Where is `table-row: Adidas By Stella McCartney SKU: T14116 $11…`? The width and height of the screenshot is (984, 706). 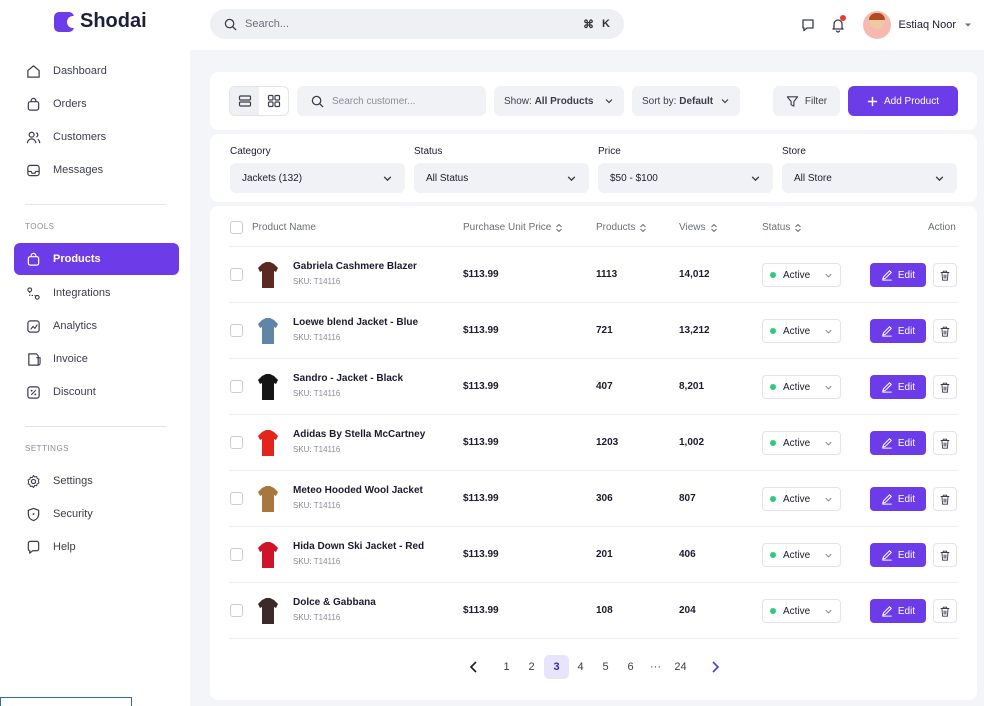 table-row: Adidas By Stella McCartney SKU: T14116 $11… is located at coordinates (593, 442).